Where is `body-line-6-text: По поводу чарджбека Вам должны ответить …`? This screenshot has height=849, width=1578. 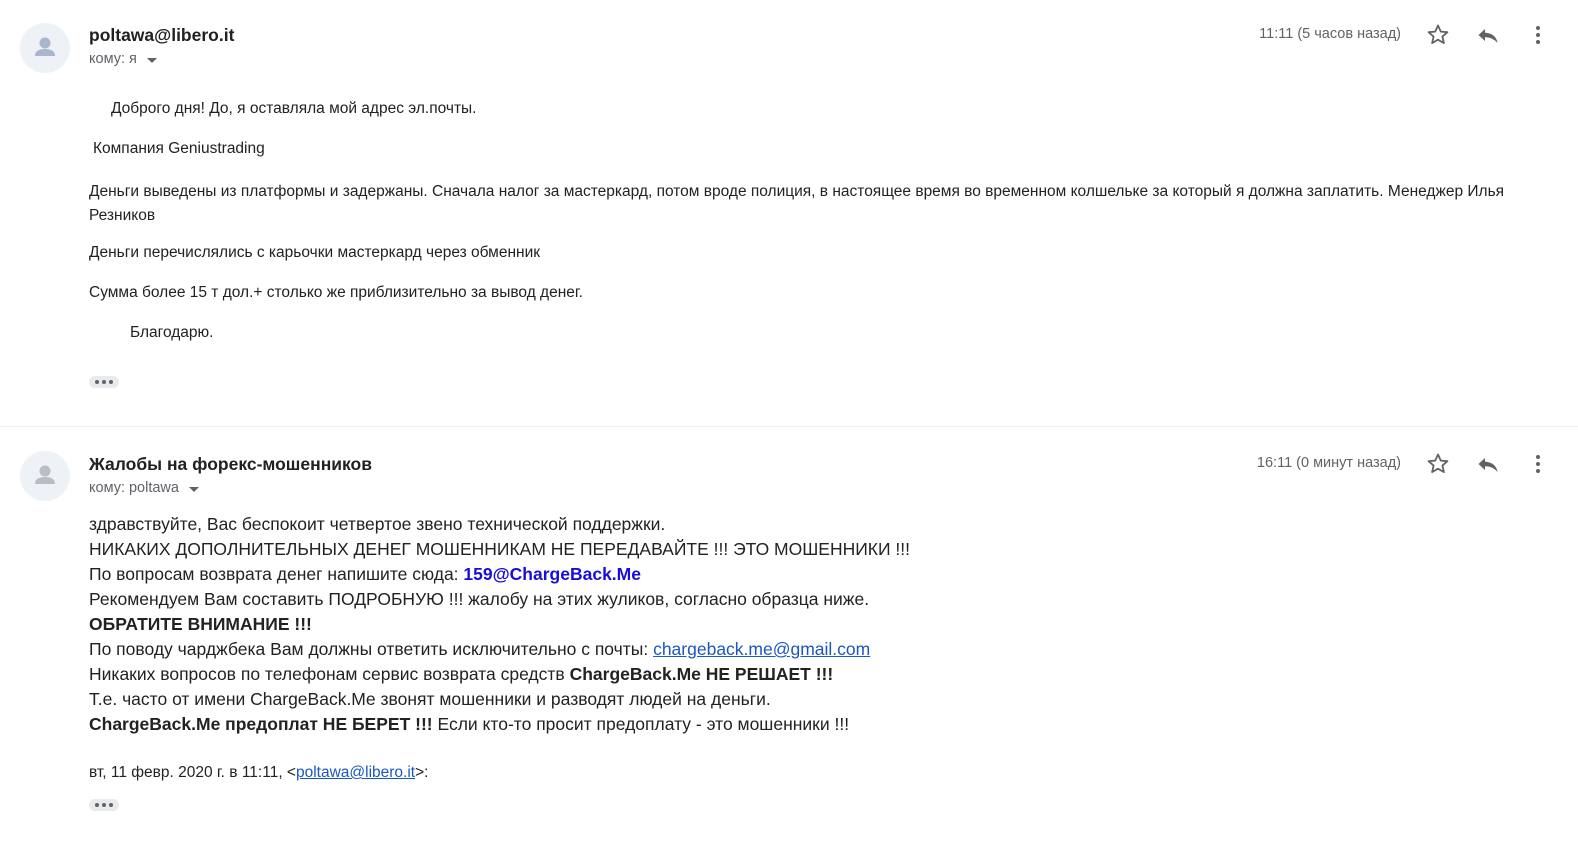 body-line-6-text: По поводу чарджбека Вам должны ответить … is located at coordinates (371, 649).